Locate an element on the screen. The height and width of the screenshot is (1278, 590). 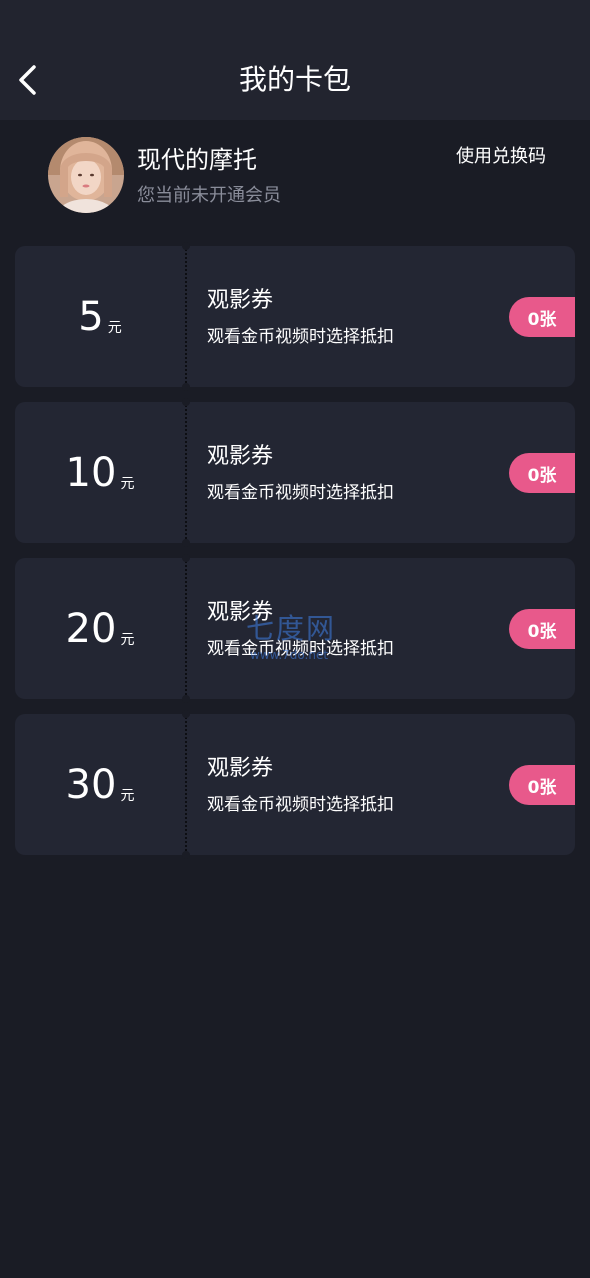
avatar-image is located at coordinates (86, 175).